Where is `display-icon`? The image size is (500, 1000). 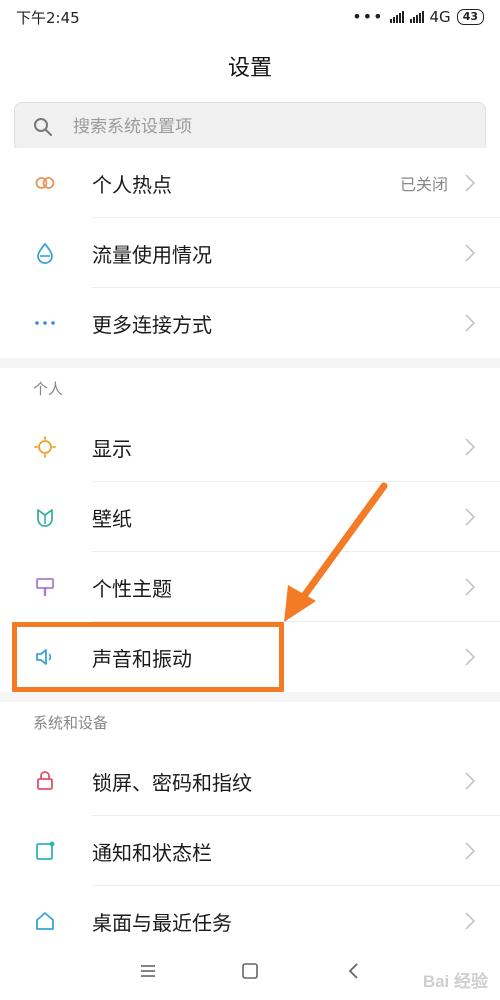
display-icon is located at coordinates (45, 447).